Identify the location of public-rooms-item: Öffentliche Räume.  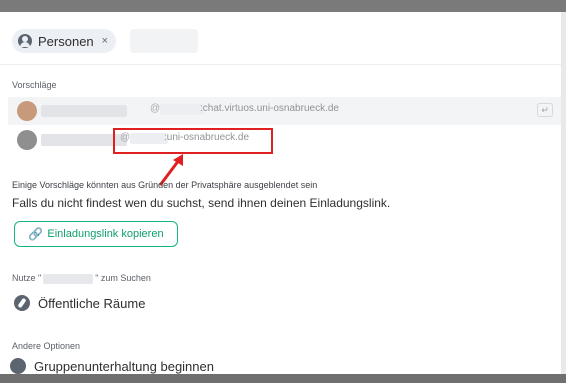
(79, 303).